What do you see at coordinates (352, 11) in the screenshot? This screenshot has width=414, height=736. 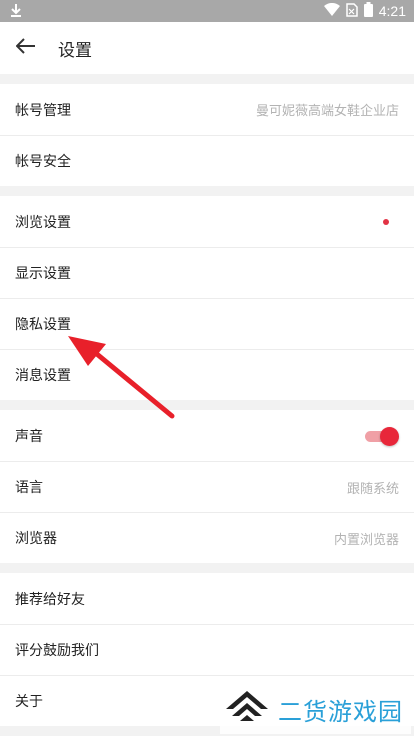 I see `no-sim-icon` at bounding box center [352, 11].